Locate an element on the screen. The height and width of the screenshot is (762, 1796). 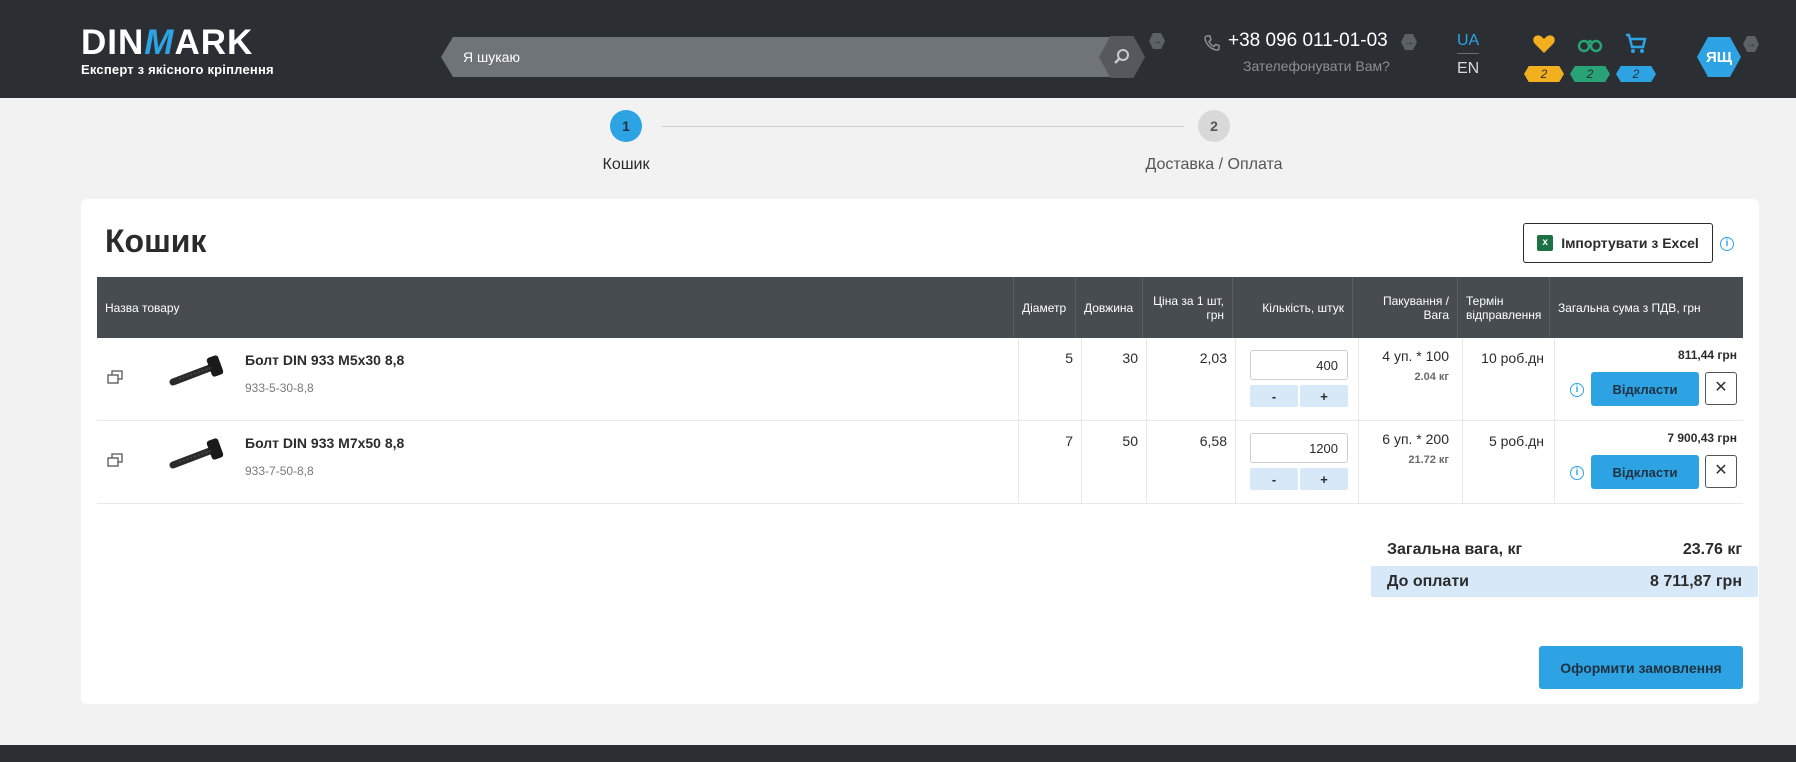
packaging-value: 4 уп. * 100 is located at coordinates (1415, 356).